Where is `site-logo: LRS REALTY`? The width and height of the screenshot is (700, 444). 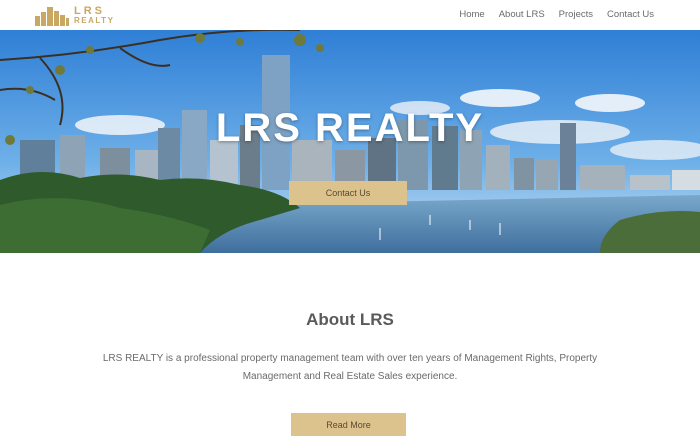 site-logo: LRS REALTY is located at coordinates (74, 16).